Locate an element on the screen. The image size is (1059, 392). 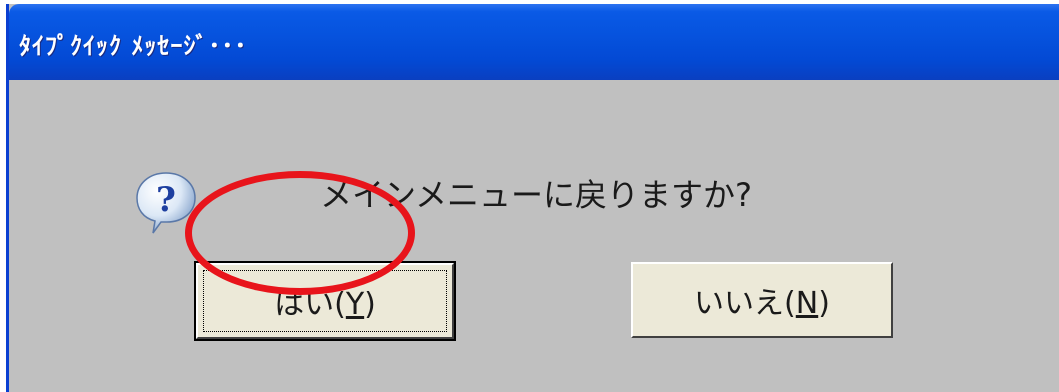
no-button-label: いいえ(N) is located at coordinates (762, 303).